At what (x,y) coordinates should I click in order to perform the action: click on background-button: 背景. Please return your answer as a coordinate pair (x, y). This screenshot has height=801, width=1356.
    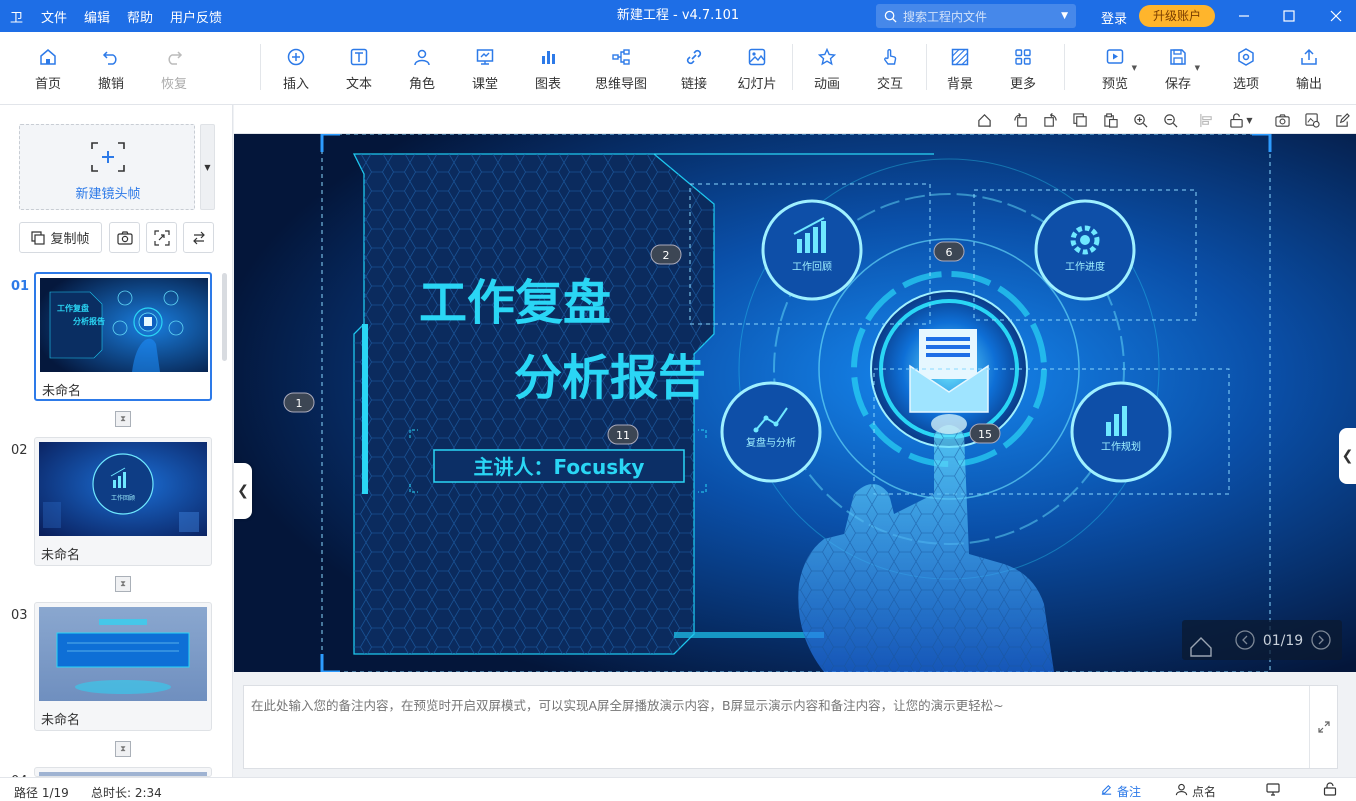
    Looking at the image, I should click on (960, 70).